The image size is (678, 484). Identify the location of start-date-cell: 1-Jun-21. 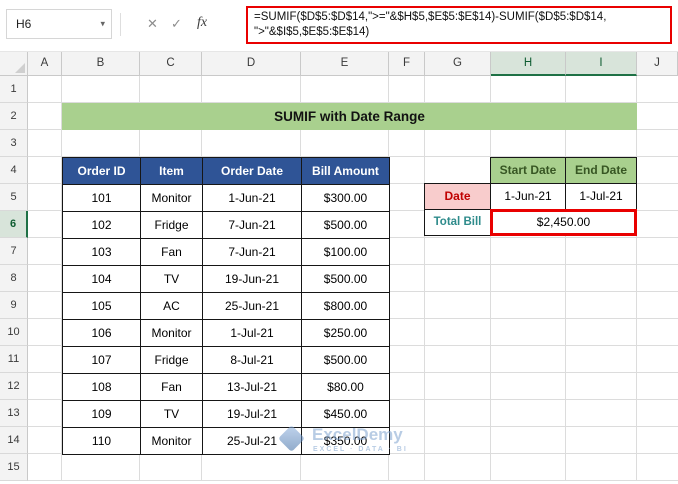
(528, 196).